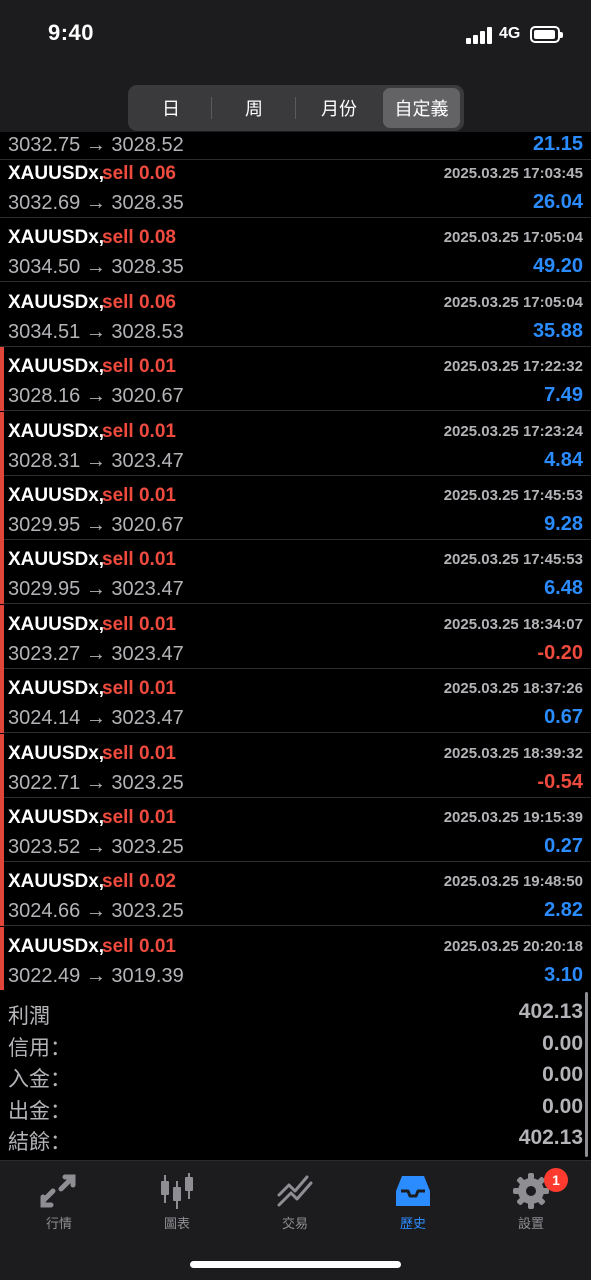 The width and height of the screenshot is (591, 1280). I want to click on summary-row: 信用： 0.00, so click(295, 1045).